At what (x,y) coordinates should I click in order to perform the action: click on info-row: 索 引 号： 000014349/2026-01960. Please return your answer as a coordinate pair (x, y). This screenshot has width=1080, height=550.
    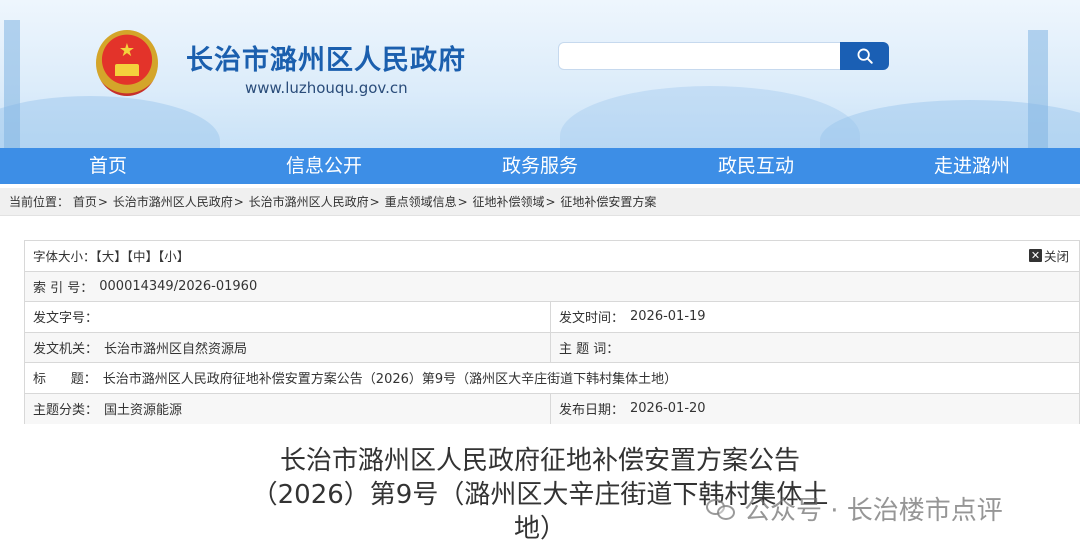
    Looking at the image, I should click on (552, 286).